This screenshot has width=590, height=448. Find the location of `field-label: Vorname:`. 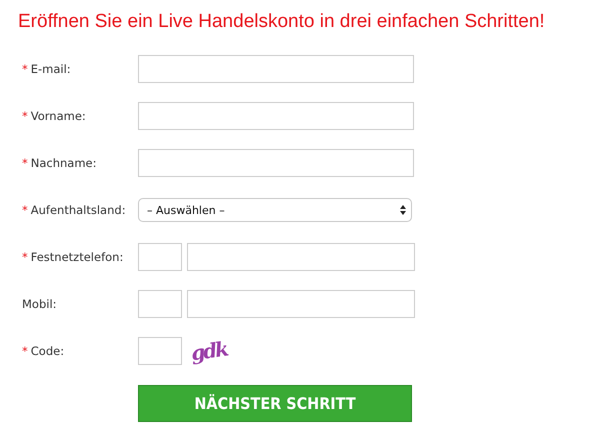

field-label: Vorname: is located at coordinates (58, 116).